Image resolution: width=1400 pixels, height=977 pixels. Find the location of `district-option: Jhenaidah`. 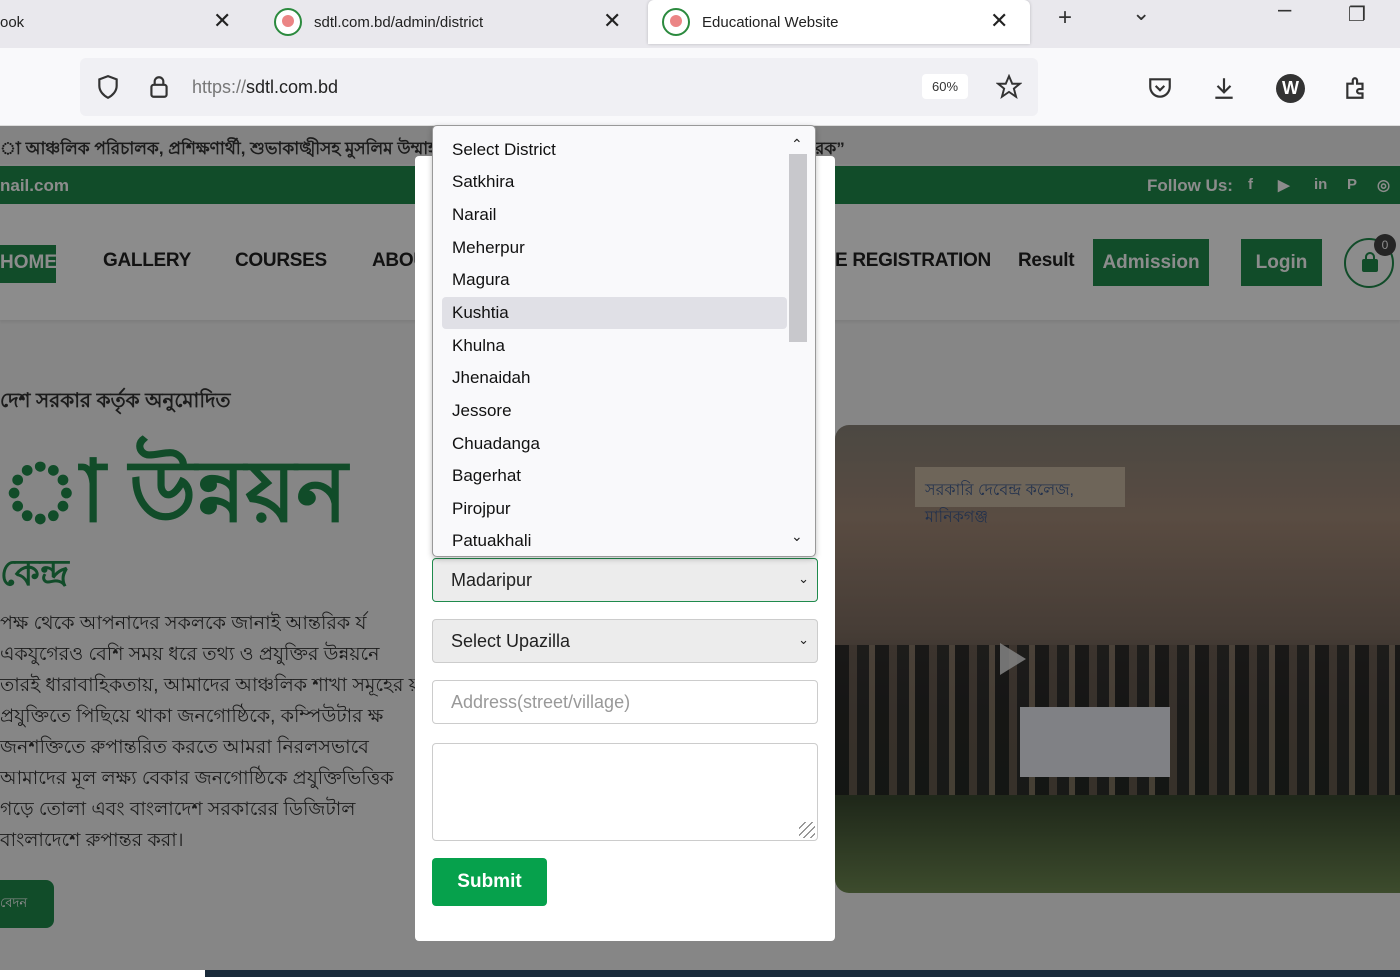

district-option: Jhenaidah is located at coordinates (614, 378).